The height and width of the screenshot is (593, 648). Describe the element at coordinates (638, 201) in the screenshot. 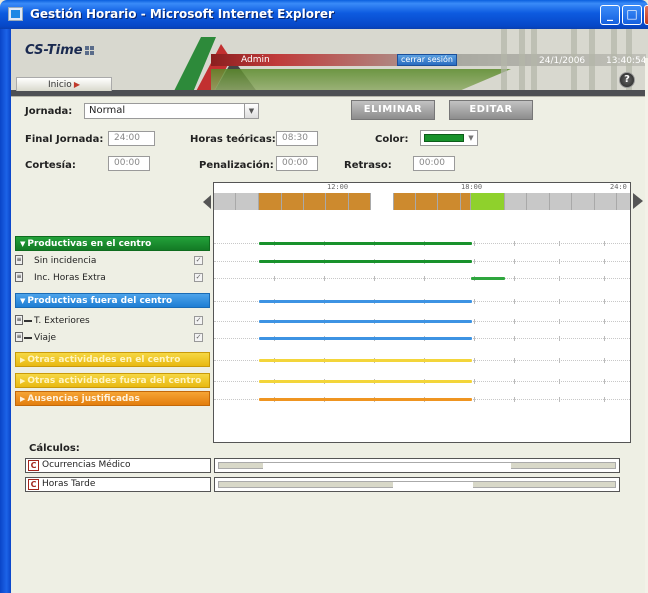

I see `scroll-right-arrow-icon` at that location.